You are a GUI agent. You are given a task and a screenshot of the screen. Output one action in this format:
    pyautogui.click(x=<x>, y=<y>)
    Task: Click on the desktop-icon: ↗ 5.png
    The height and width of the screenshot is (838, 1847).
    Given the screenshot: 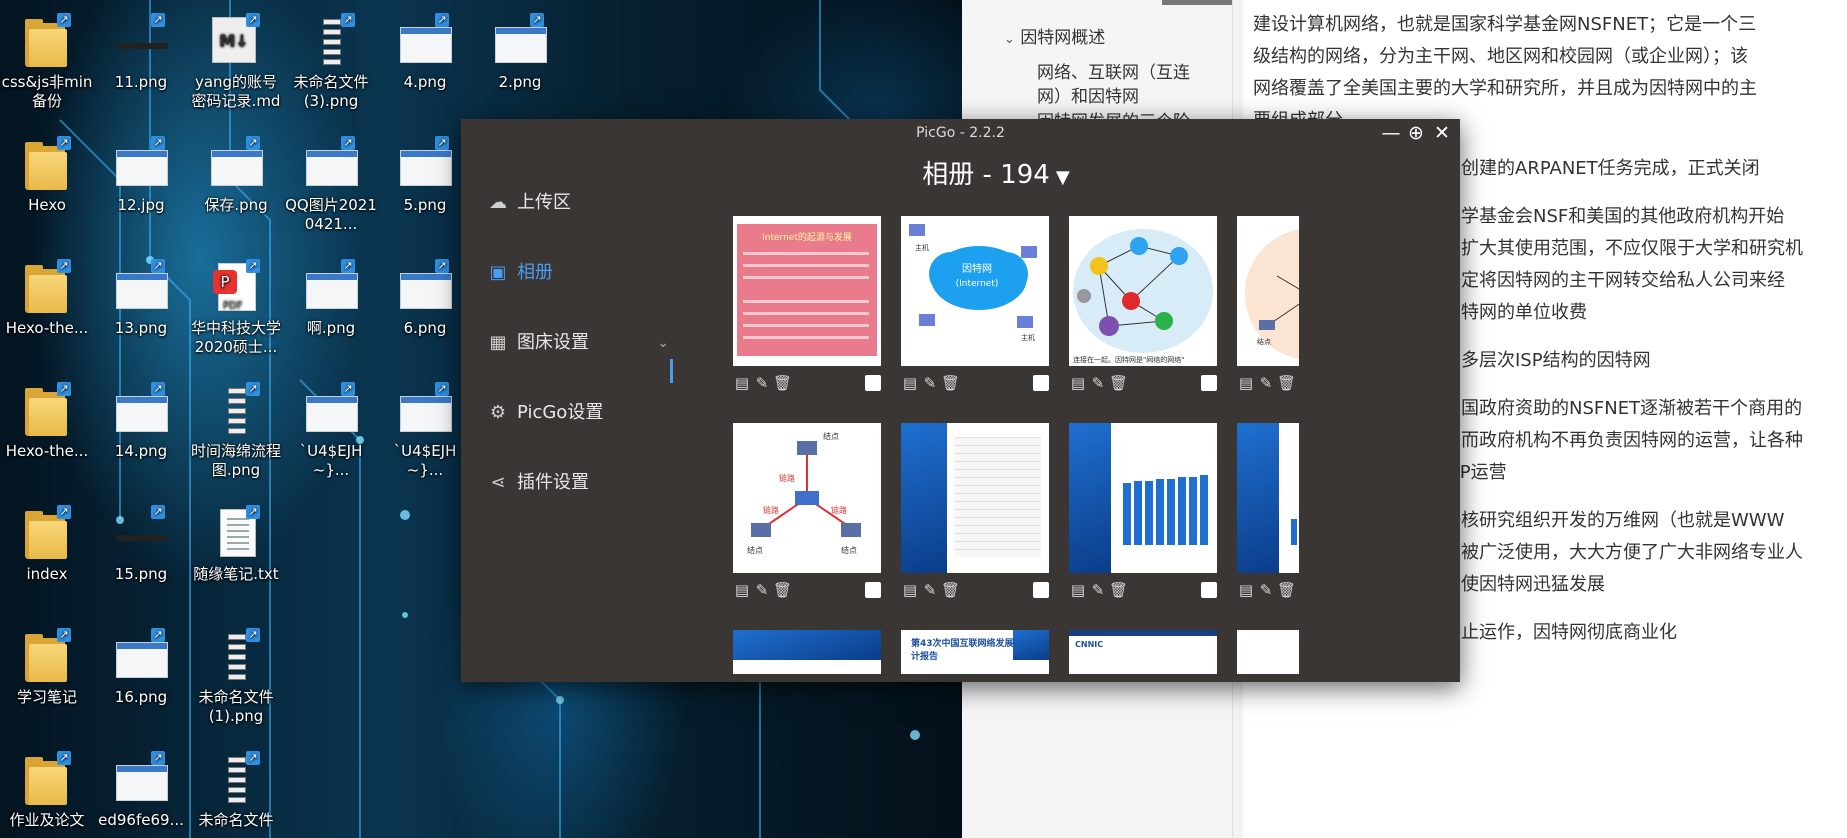 What is the action you would take?
    pyautogui.click(x=425, y=175)
    